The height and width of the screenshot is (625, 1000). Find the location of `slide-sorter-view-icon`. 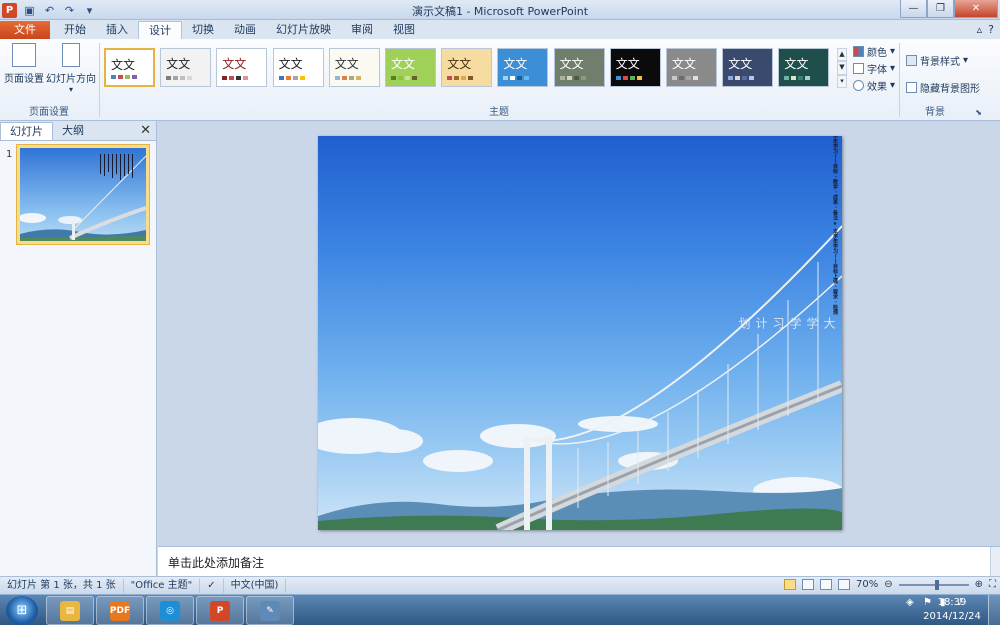

slide-sorter-view-icon is located at coordinates (807, 584).